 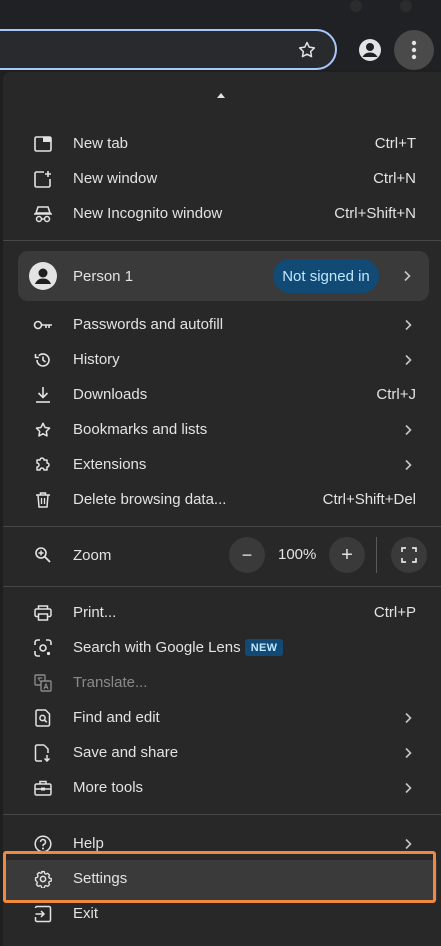 I want to click on menu-item-bookmarks-and-lists: Bookmarks and lists, so click(x=222, y=429).